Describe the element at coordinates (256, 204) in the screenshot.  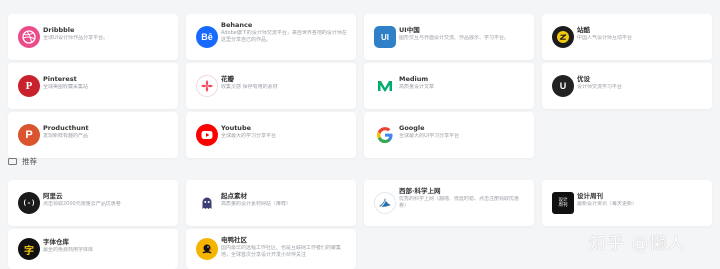
I see `card-desc: 高质量的设计素材网站（推荐）` at that location.